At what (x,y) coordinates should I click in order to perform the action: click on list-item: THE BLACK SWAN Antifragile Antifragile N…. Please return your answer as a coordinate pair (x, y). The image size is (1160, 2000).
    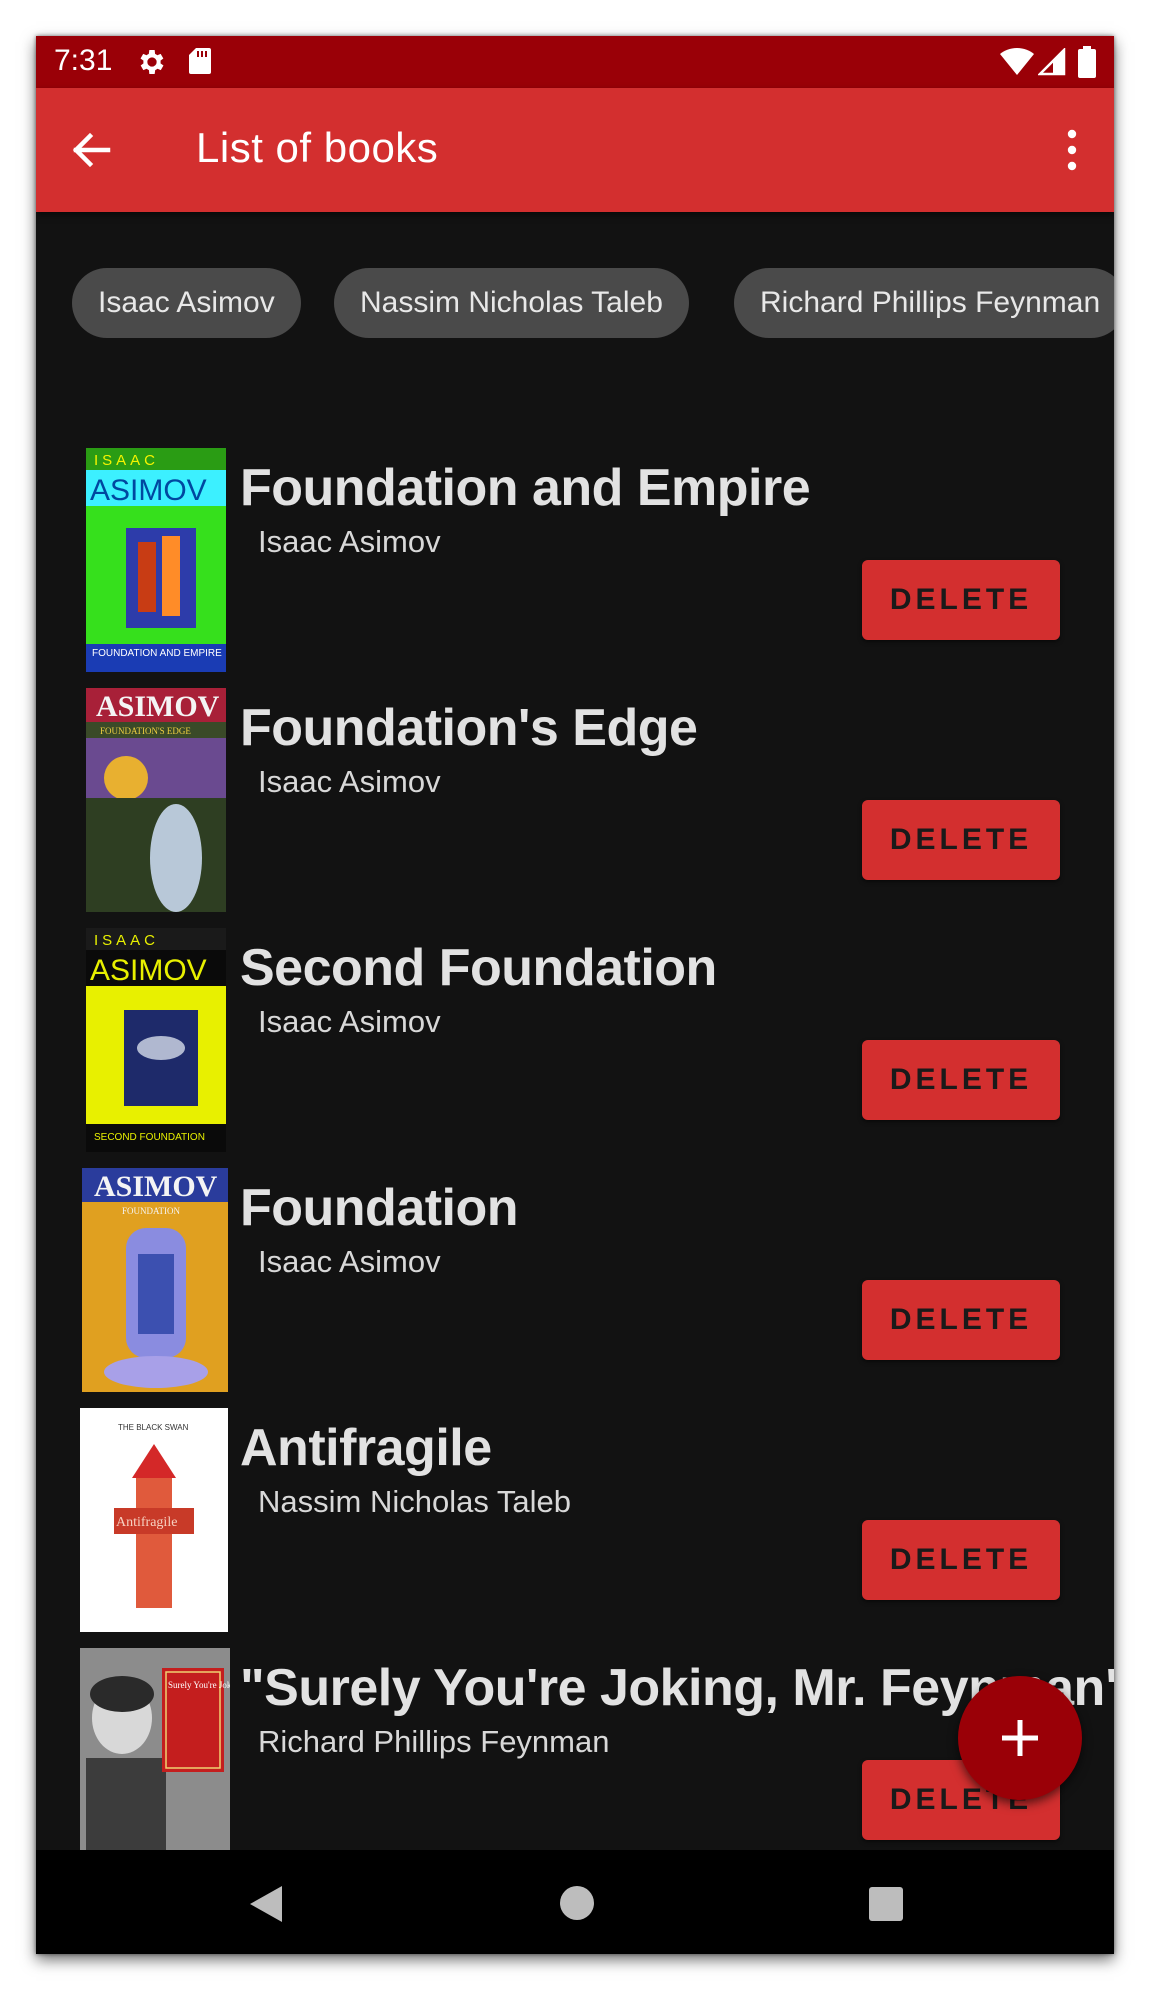
    Looking at the image, I should click on (575, 1528).